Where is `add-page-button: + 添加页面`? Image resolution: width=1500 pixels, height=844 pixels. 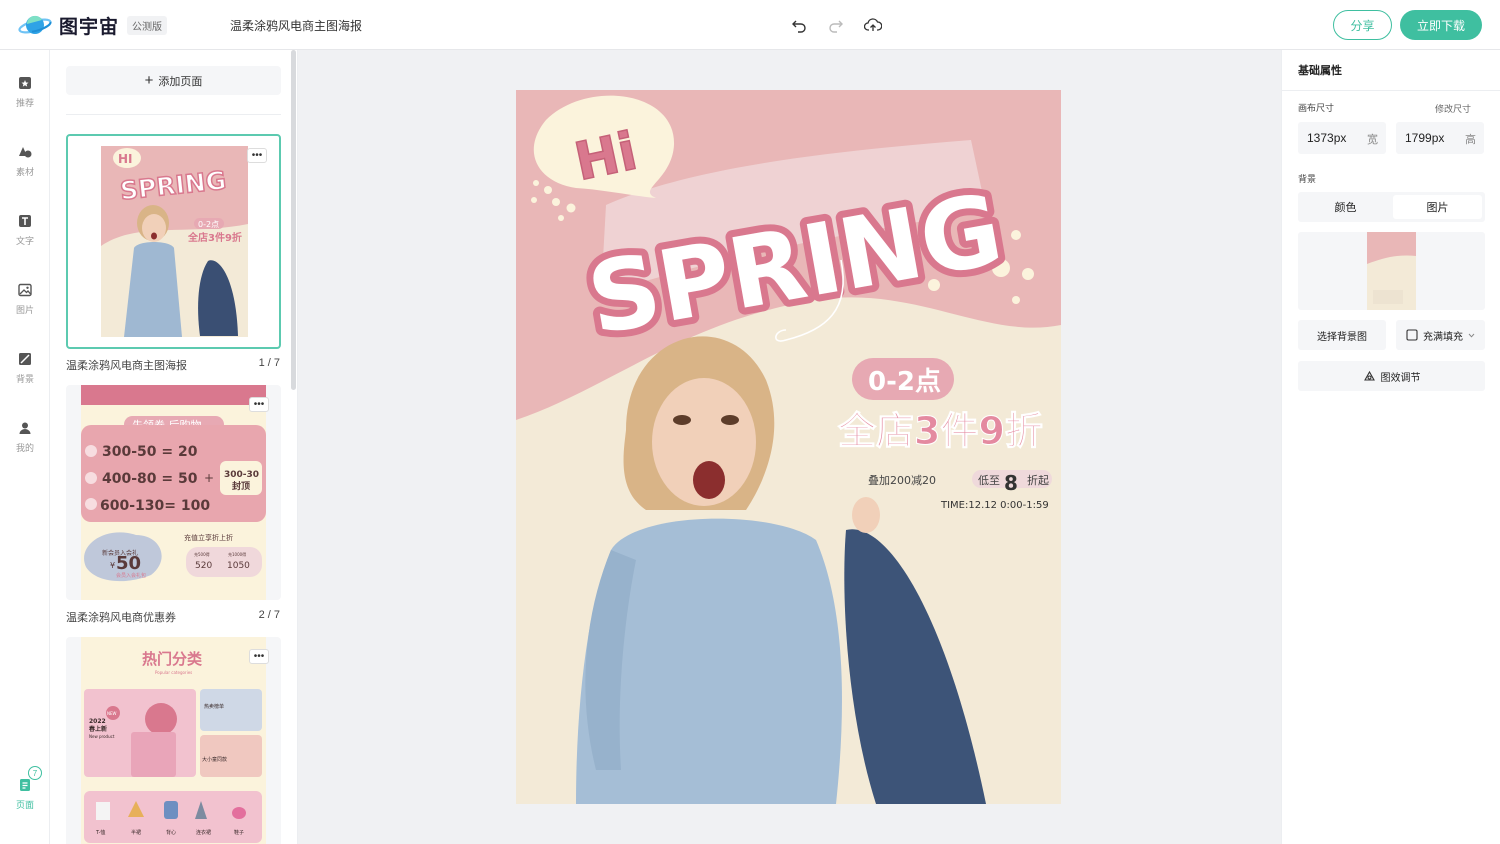 add-page-button: + 添加页面 is located at coordinates (173, 80).